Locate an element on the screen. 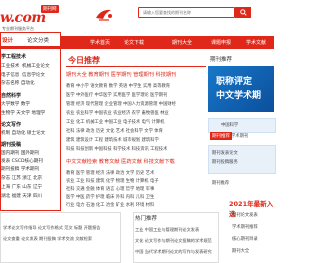 This screenshot has height=263, width=320. category-link: 工业技术 is located at coordinates (10, 66).